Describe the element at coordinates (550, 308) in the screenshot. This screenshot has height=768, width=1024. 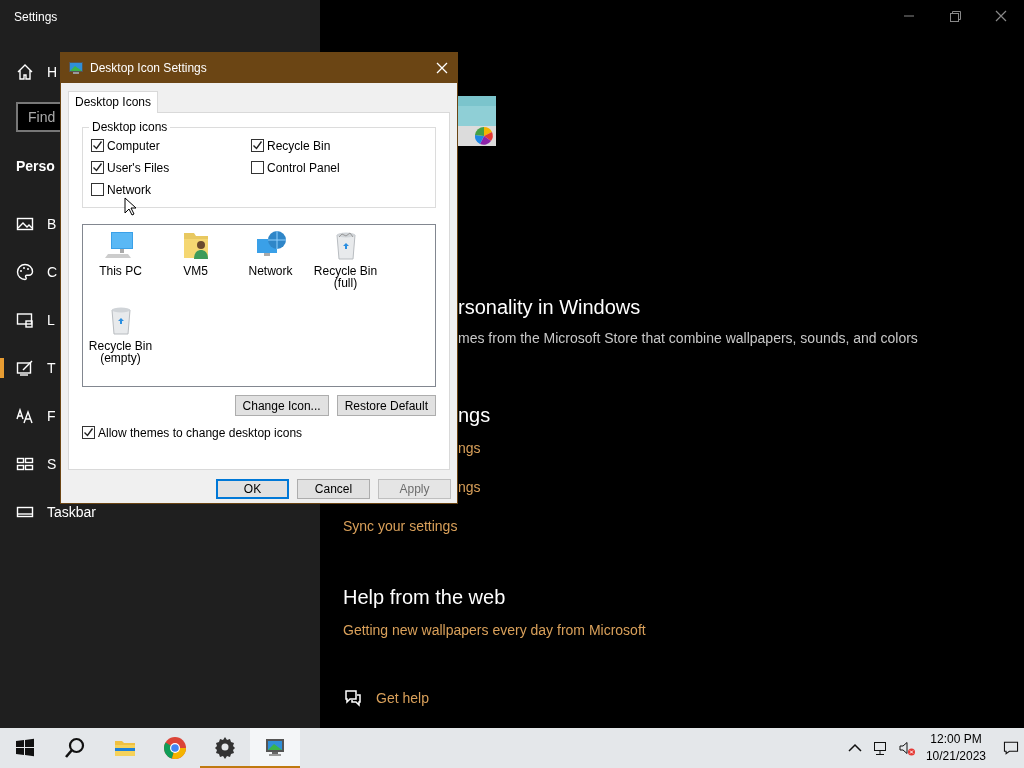
I see `section-heading: rsonality in Windows` at that location.